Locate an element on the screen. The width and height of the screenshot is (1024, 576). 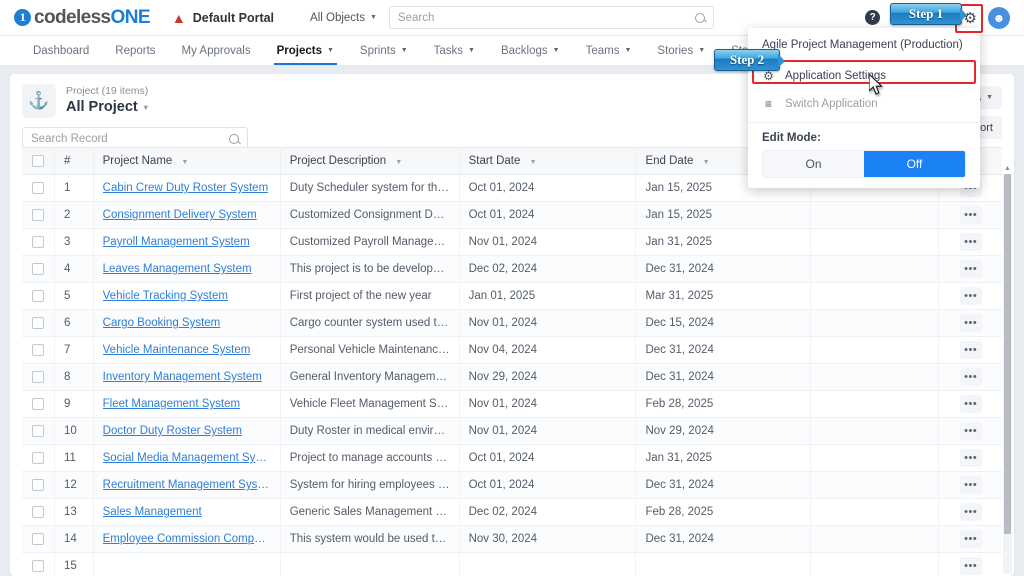
header-select-all is located at coordinates (39, 161).